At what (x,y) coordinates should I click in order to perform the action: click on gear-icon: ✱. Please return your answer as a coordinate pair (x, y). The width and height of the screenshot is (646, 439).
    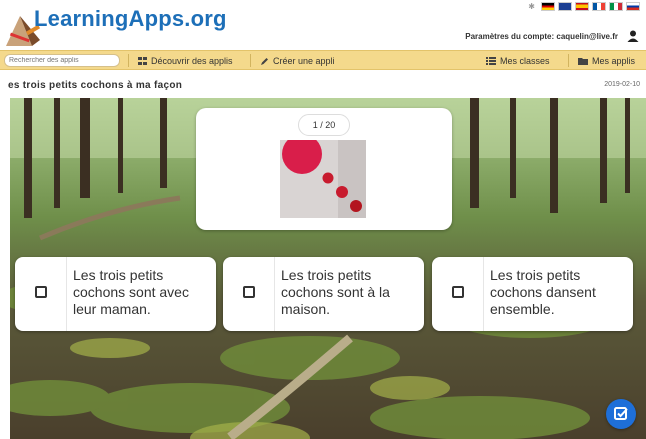
    Looking at the image, I should click on (531, 6).